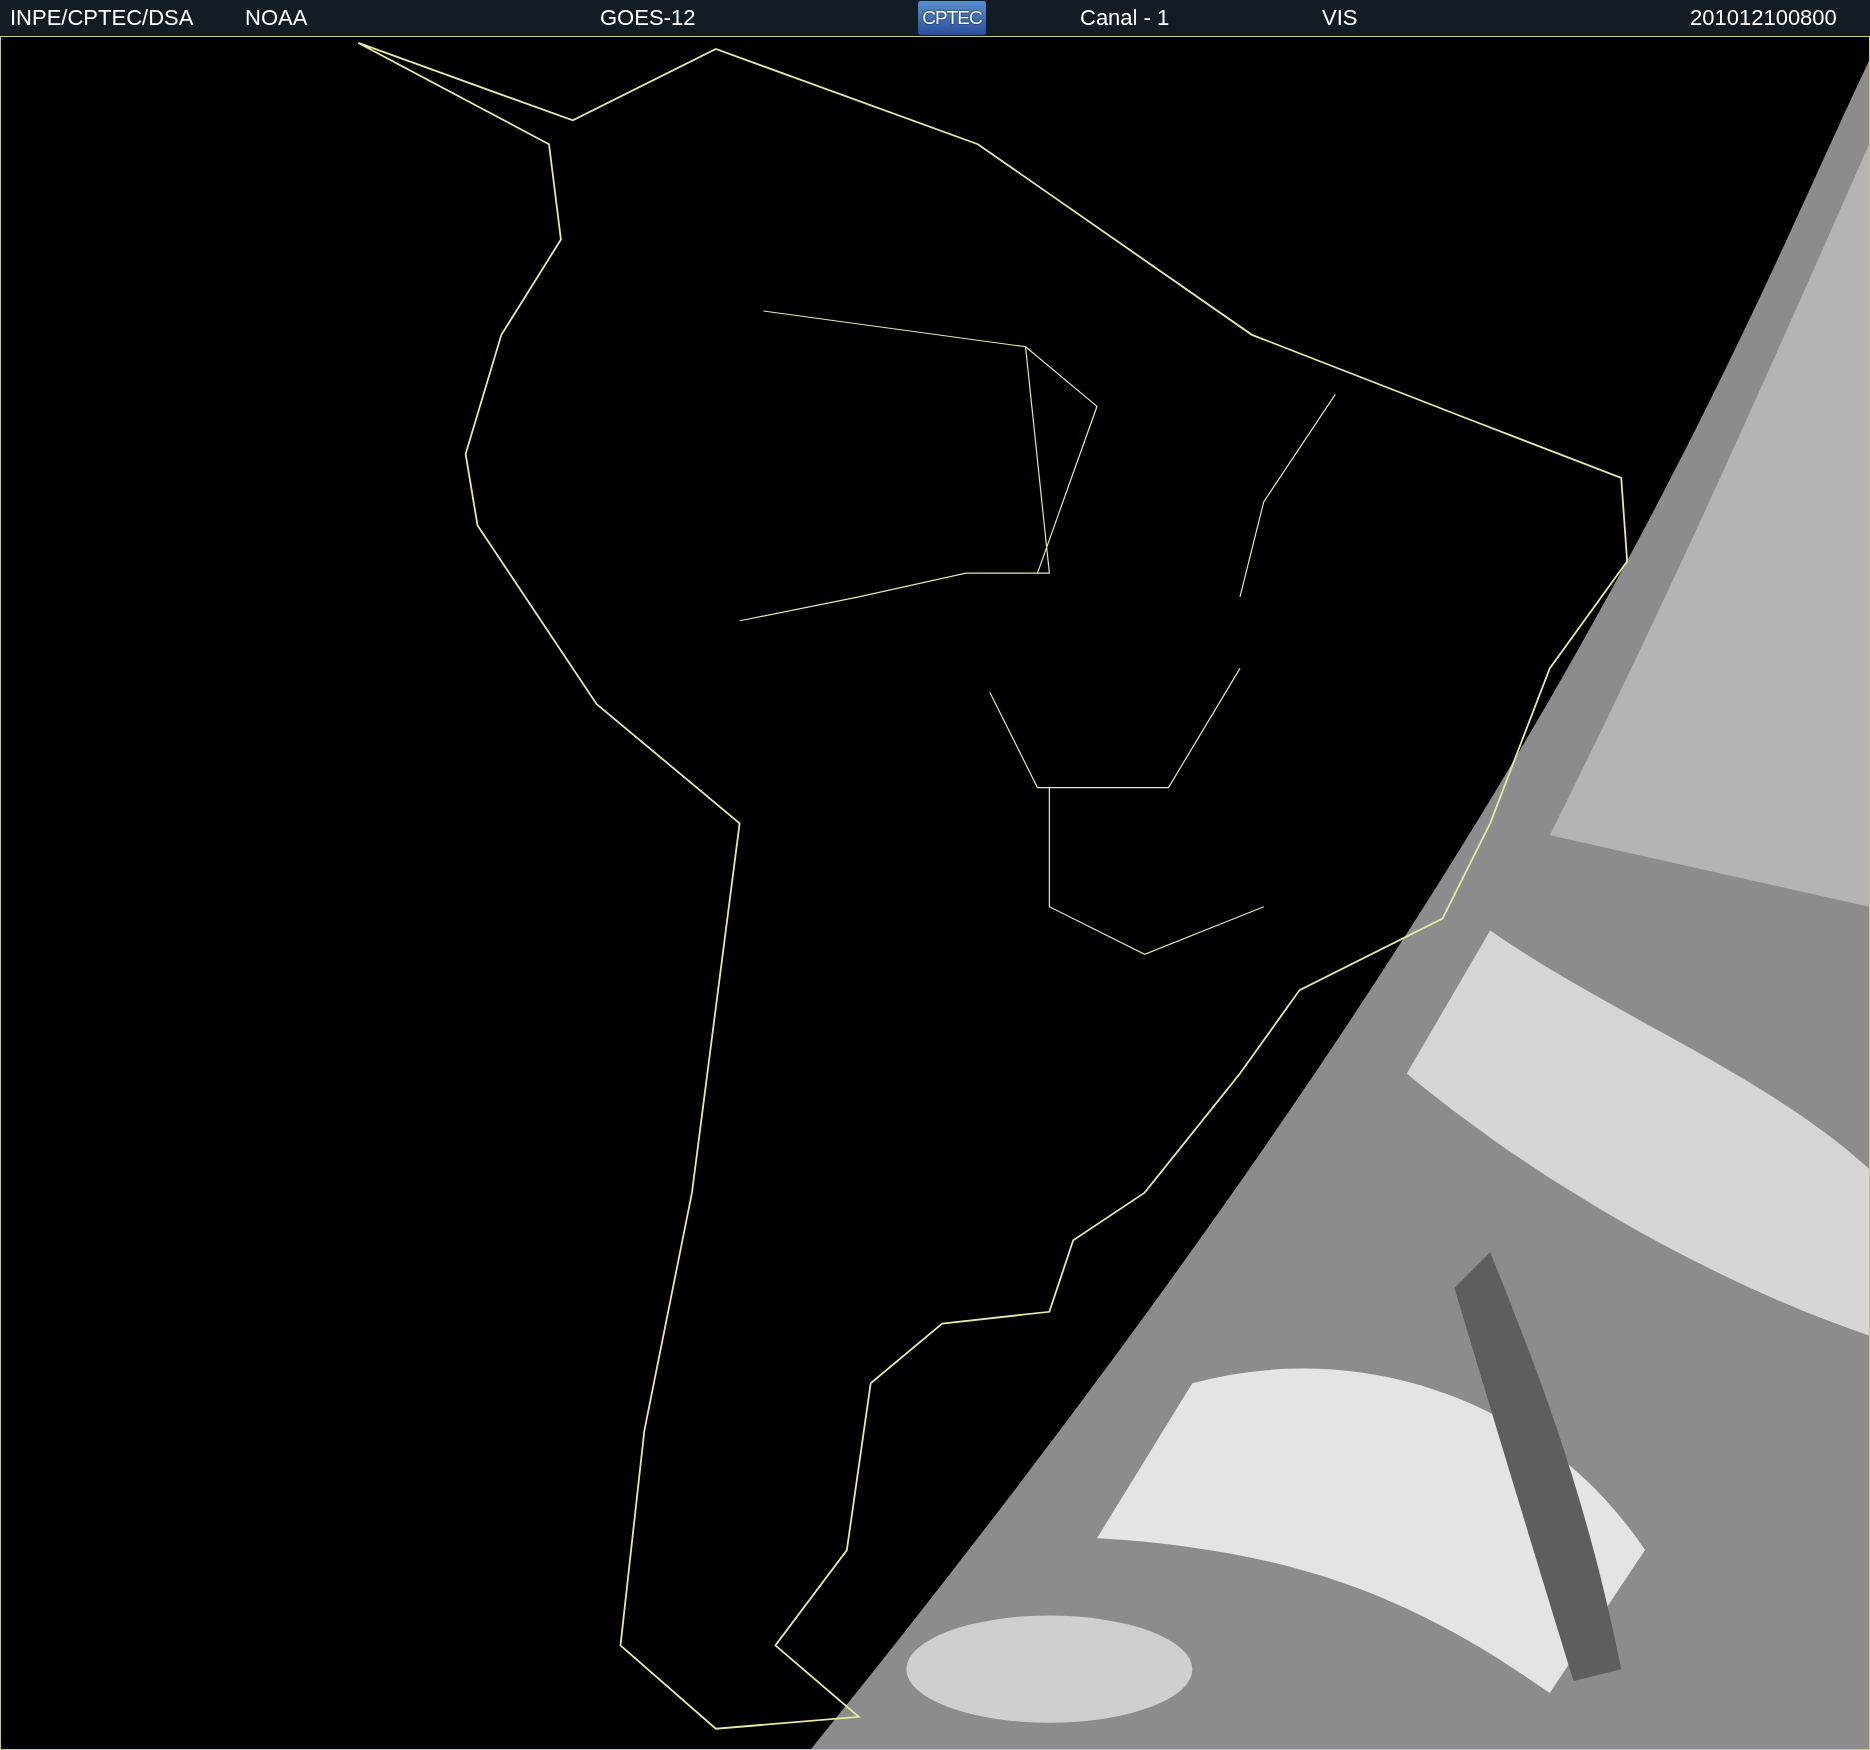  I want to click on header-label: NOAA, so click(276, 18).